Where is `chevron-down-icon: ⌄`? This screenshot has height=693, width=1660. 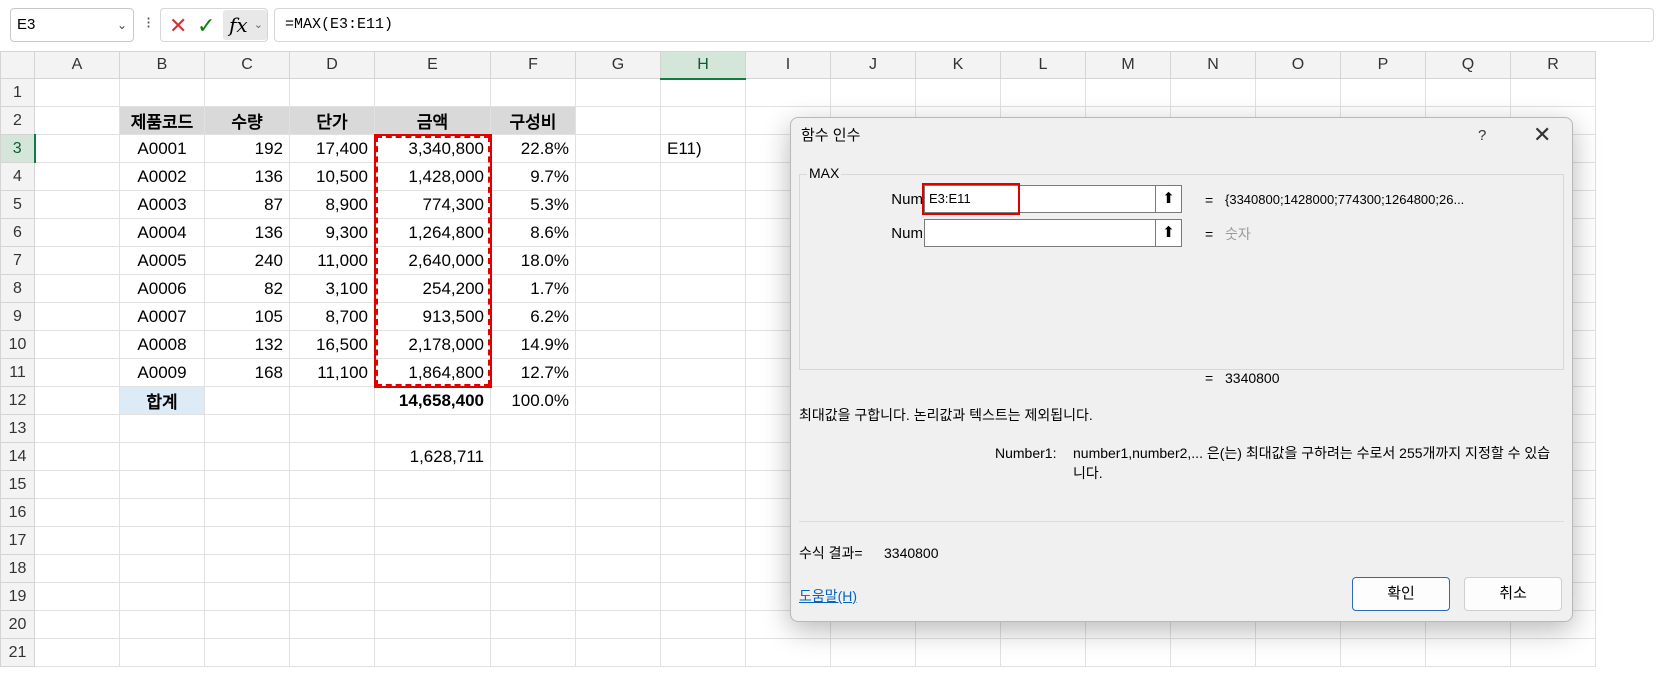 chevron-down-icon: ⌄ is located at coordinates (122, 25).